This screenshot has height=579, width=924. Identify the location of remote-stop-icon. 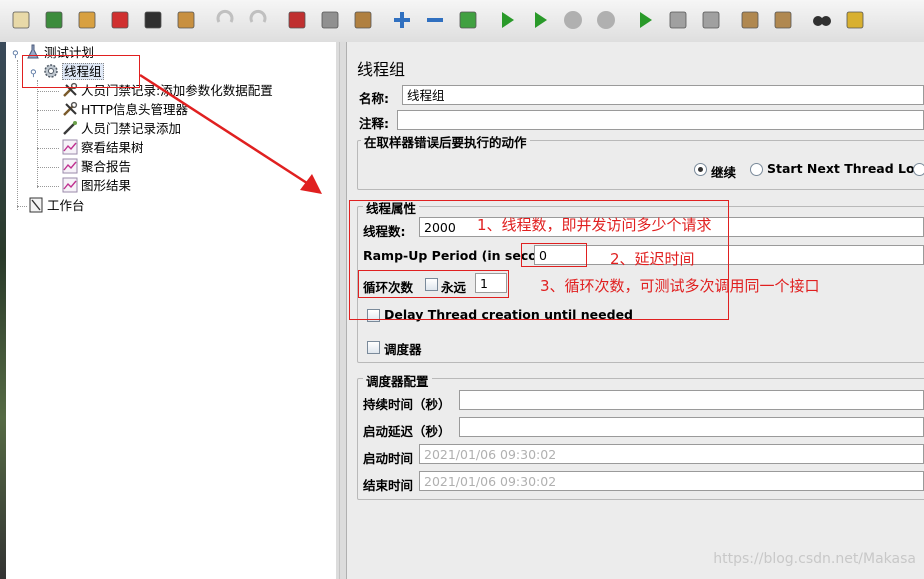
(678, 20).